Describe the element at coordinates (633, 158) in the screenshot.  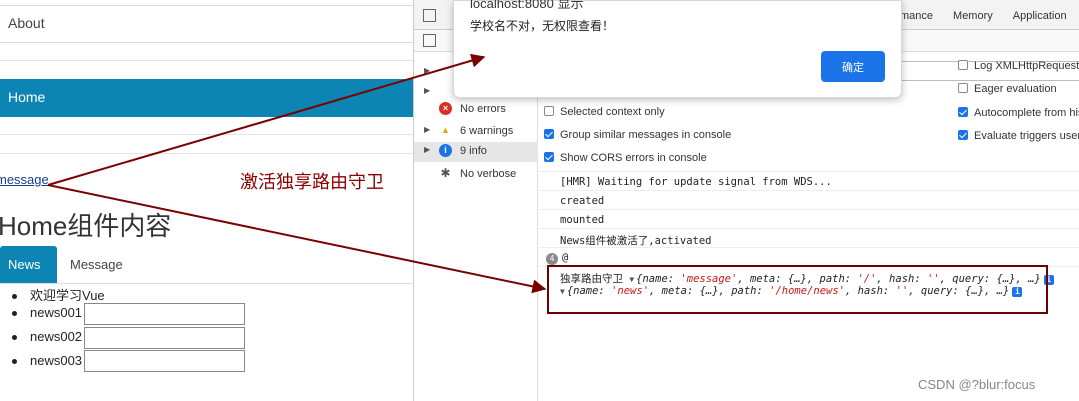
I see `setting-label: Show CORS errors in console` at that location.